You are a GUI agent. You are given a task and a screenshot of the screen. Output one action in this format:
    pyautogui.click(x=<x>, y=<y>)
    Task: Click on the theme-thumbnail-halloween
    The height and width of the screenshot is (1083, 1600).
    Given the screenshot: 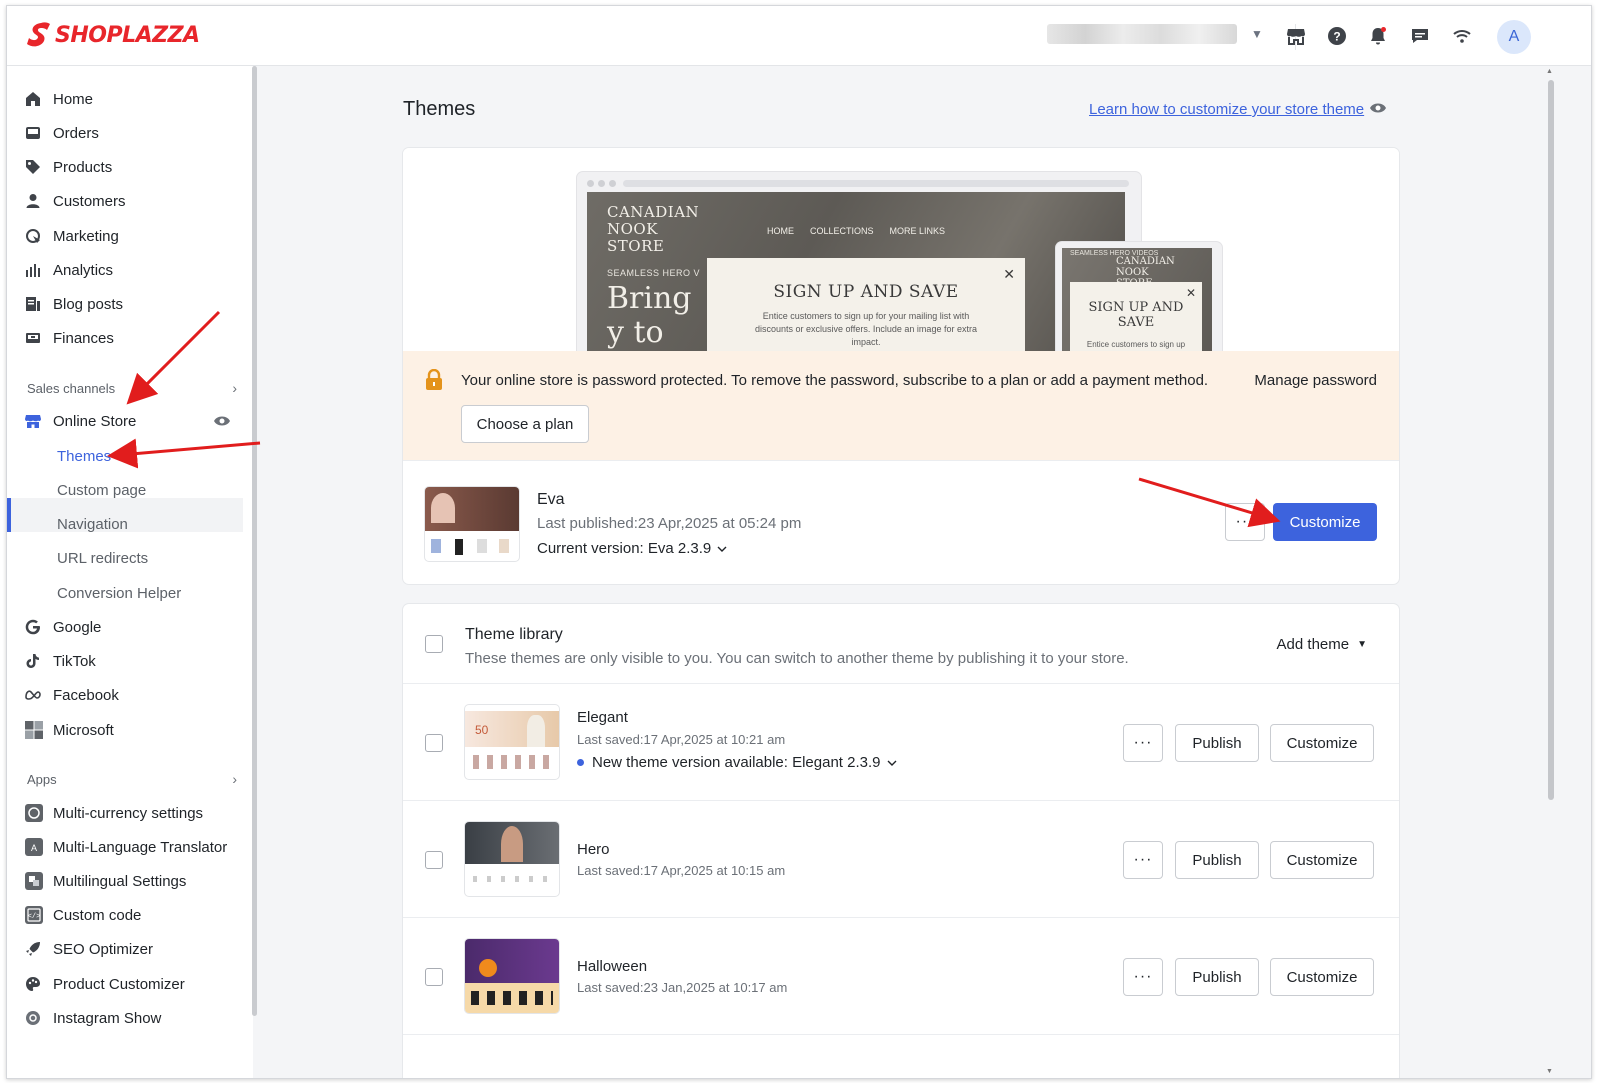 What is the action you would take?
    pyautogui.click(x=512, y=976)
    